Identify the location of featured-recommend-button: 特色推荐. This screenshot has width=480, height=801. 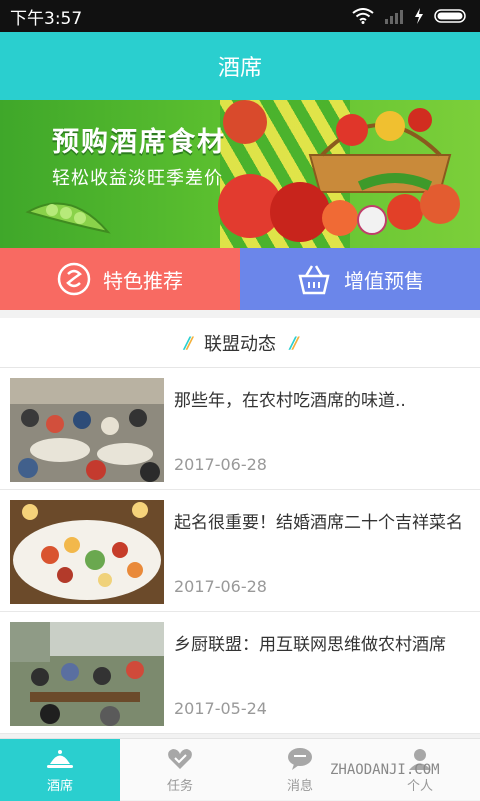
(120, 279).